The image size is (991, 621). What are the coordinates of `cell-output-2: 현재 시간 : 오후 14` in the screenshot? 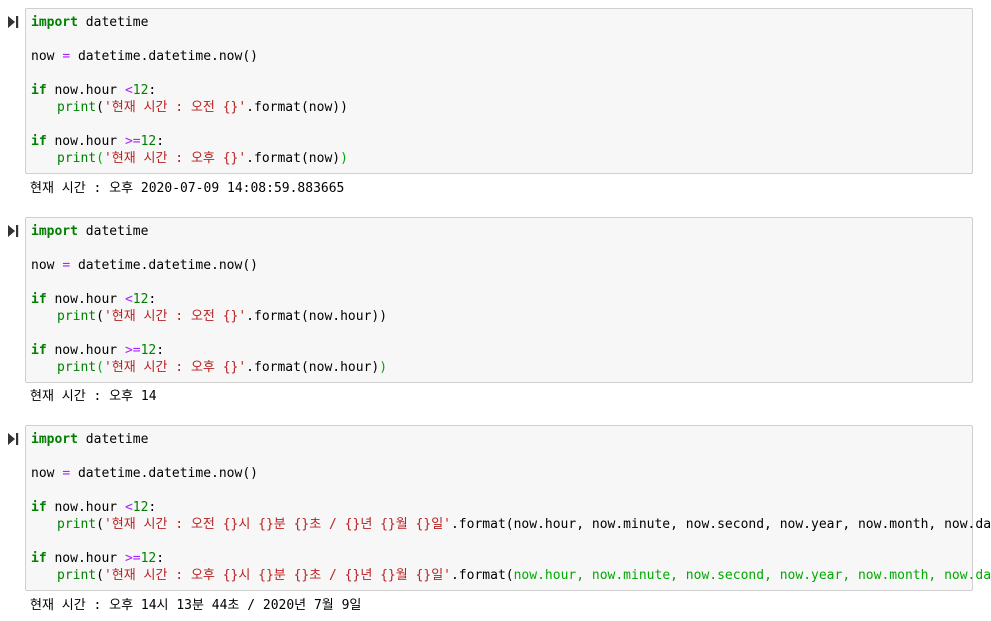 It's located at (93, 396).